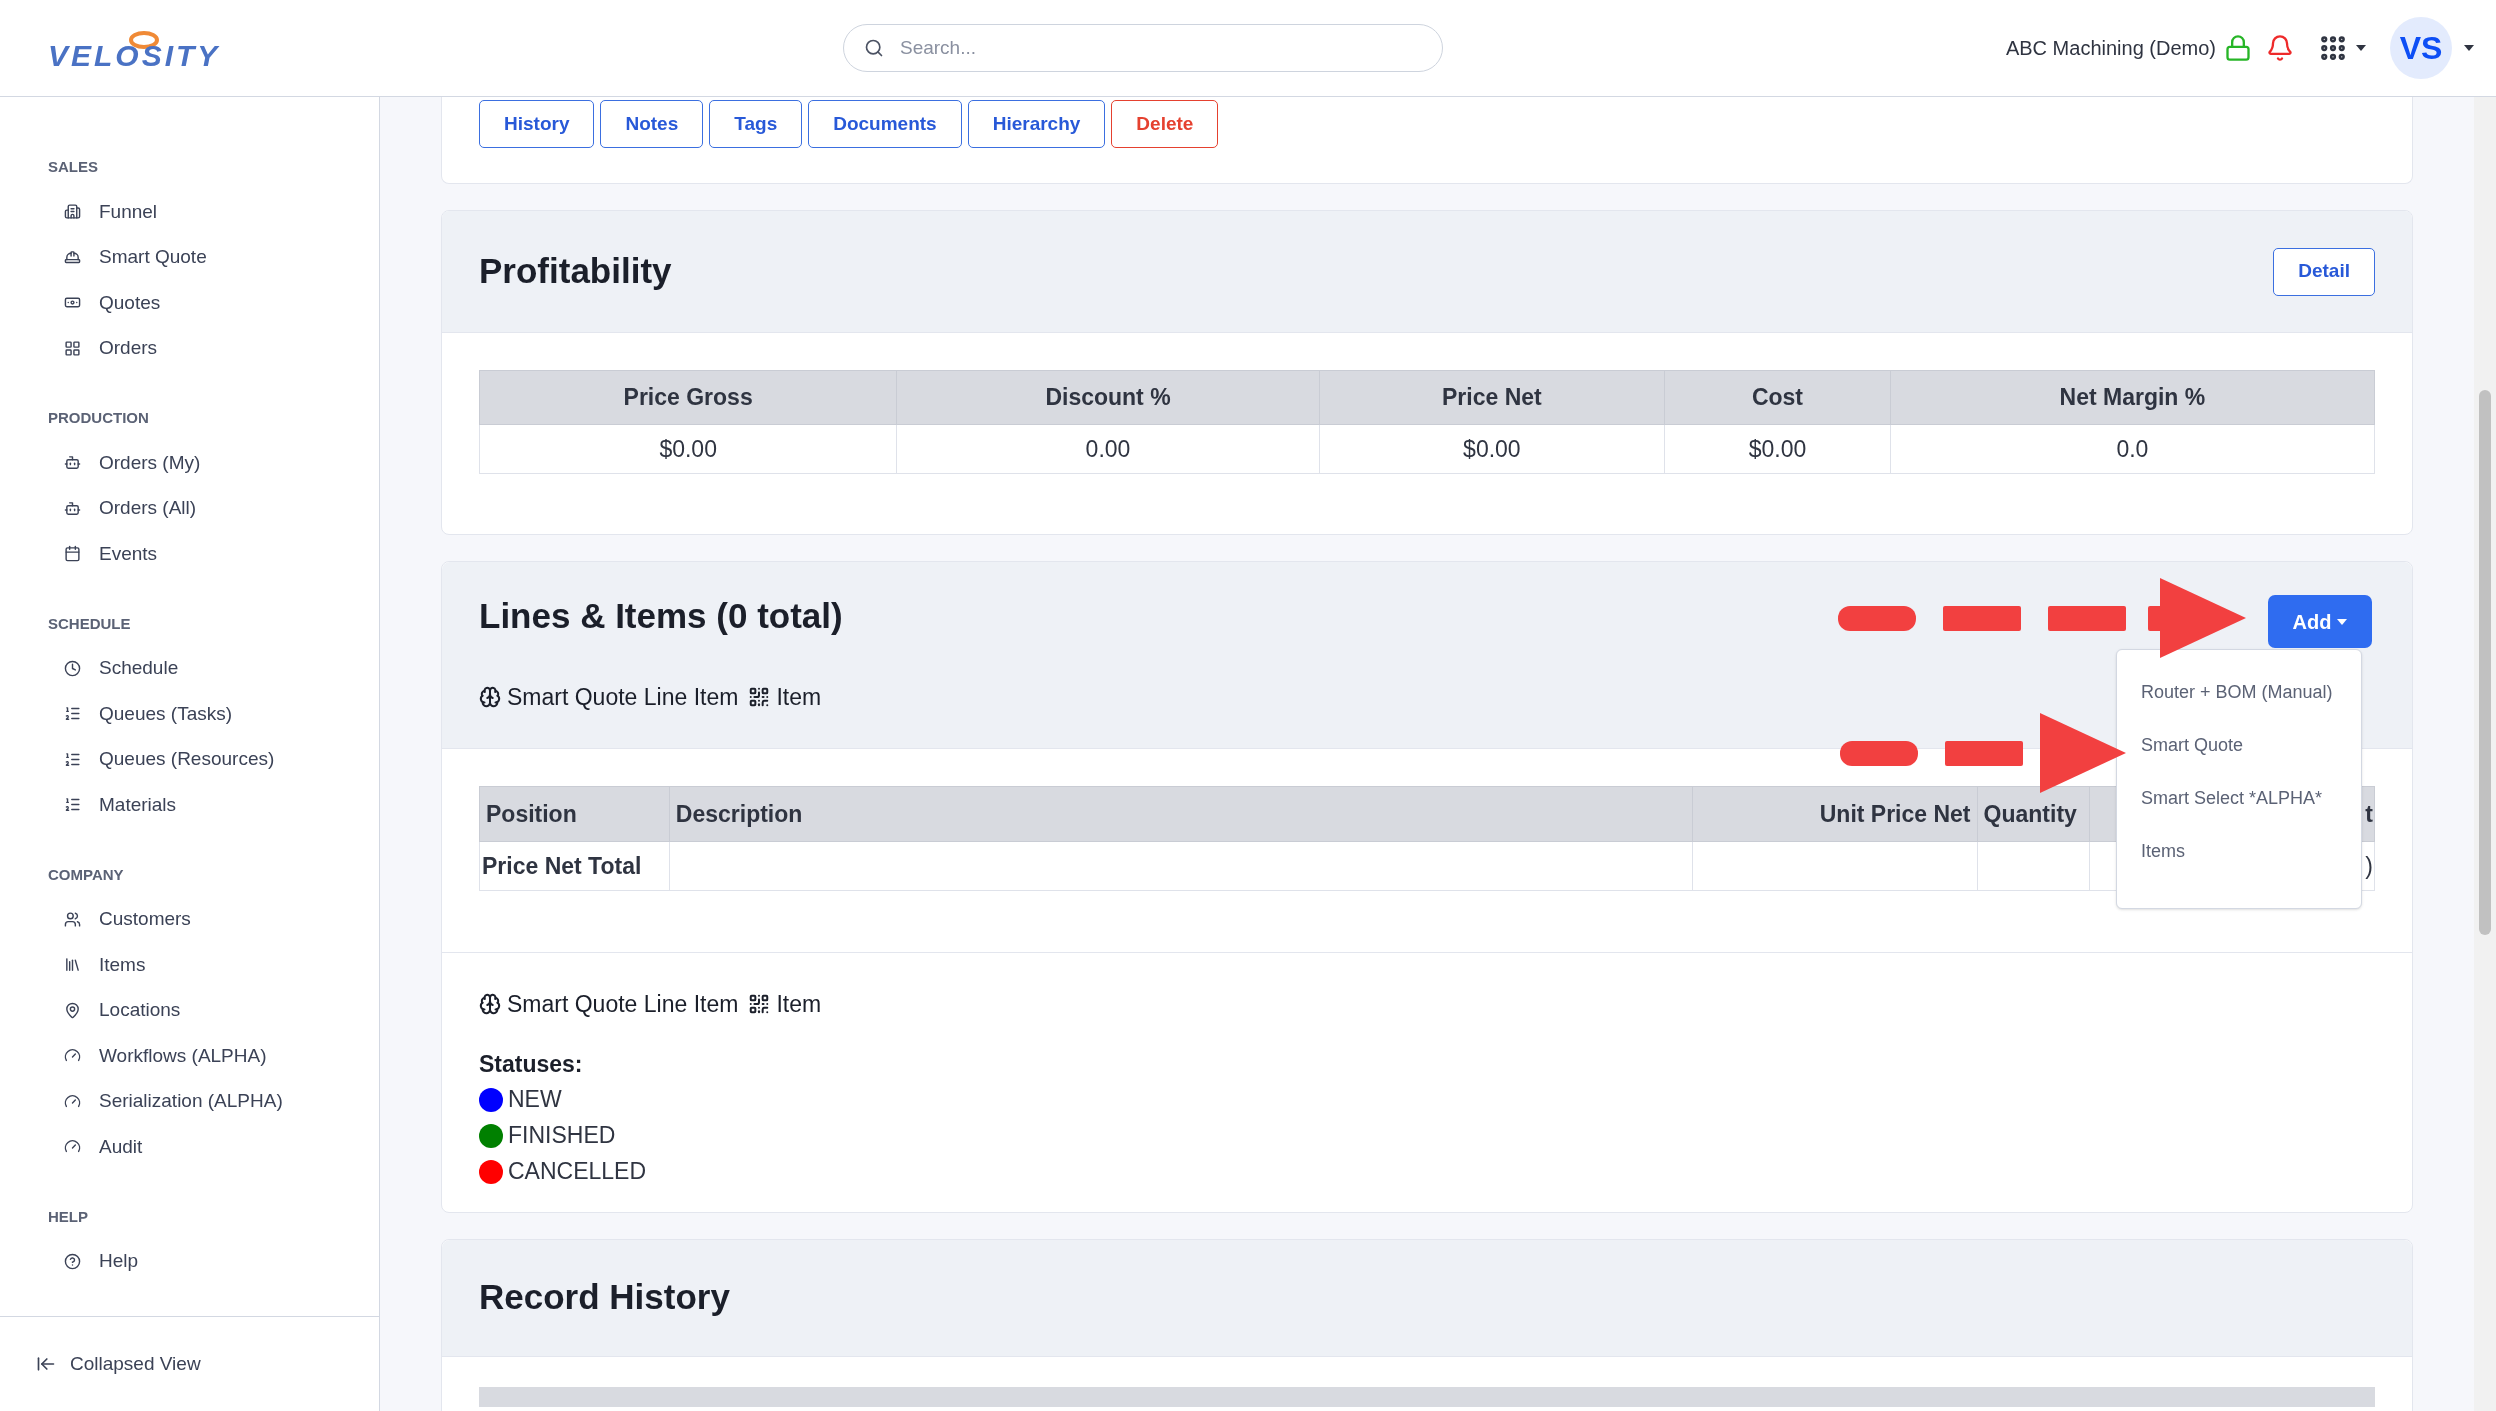  Describe the element at coordinates (2132, 449) in the screenshot. I see `table-cell: 0.0` at that location.